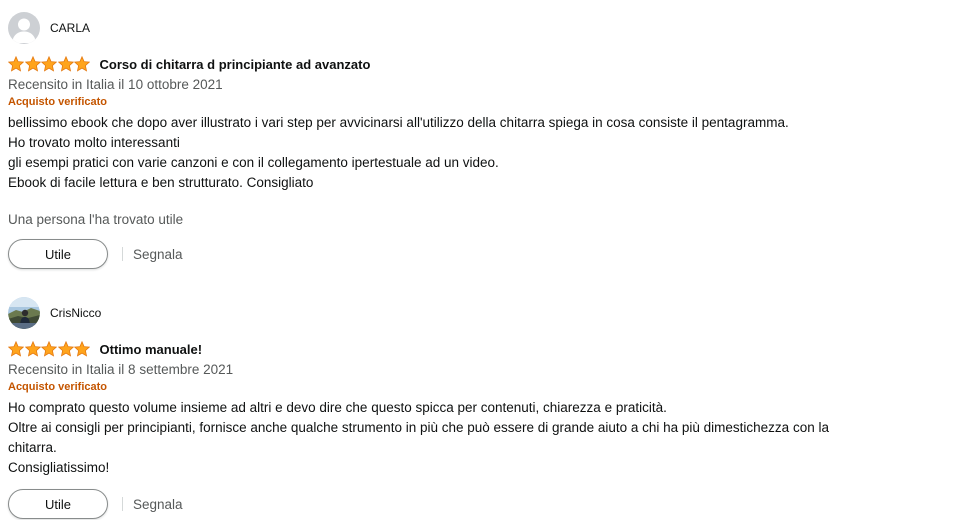  Describe the element at coordinates (75, 313) in the screenshot. I see `reviewer-name: CrisNicco` at that location.